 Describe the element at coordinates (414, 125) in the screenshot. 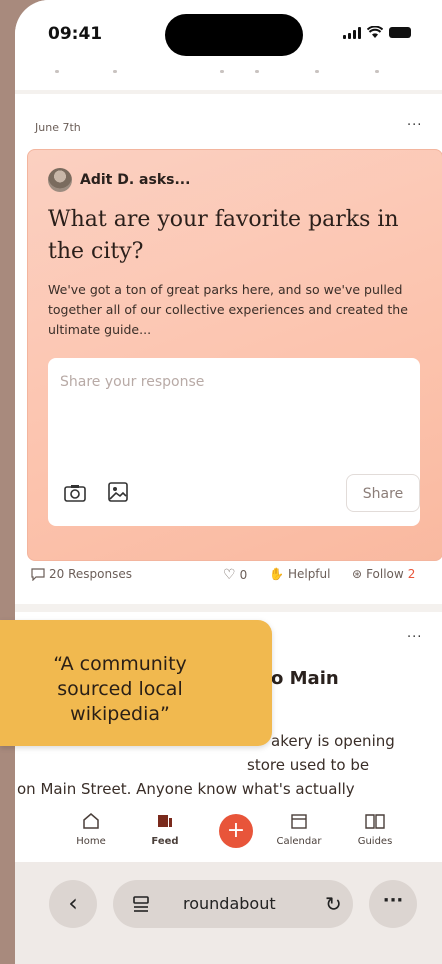

I see `post-menu-button: ···` at that location.